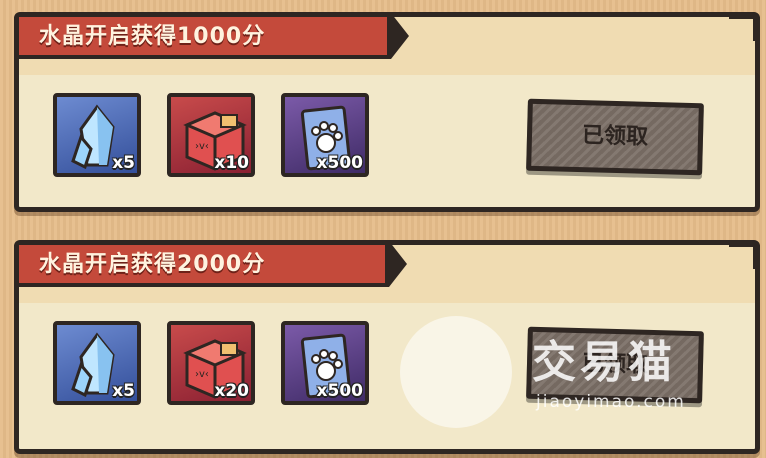  What do you see at coordinates (211, 135) in the screenshot?
I see `reward-item-red-box: ›v‹ x10` at bounding box center [211, 135].